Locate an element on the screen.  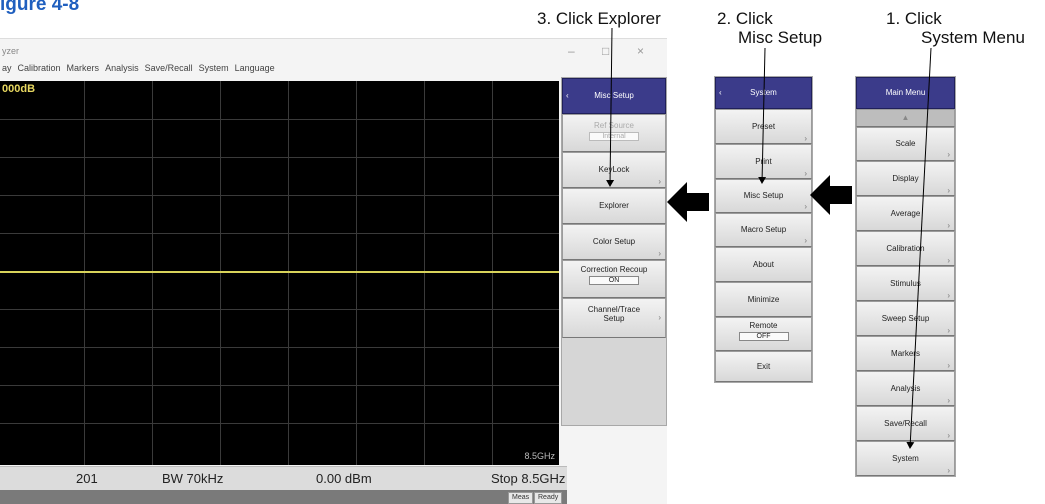
display-label: Display is located at coordinates (905, 178).